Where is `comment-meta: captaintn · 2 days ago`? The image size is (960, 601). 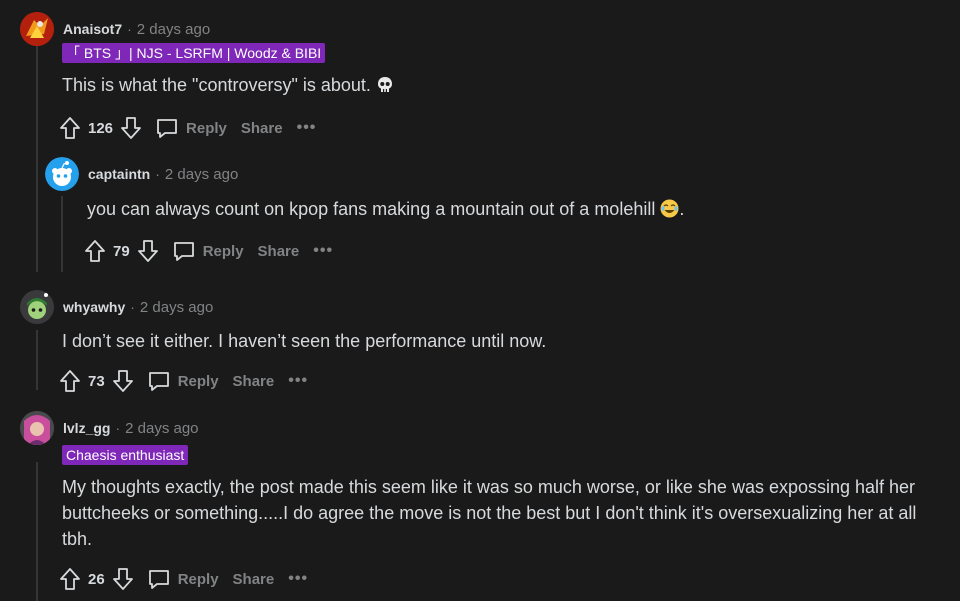
comment-meta: captaintn · 2 days ago is located at coordinates (163, 174).